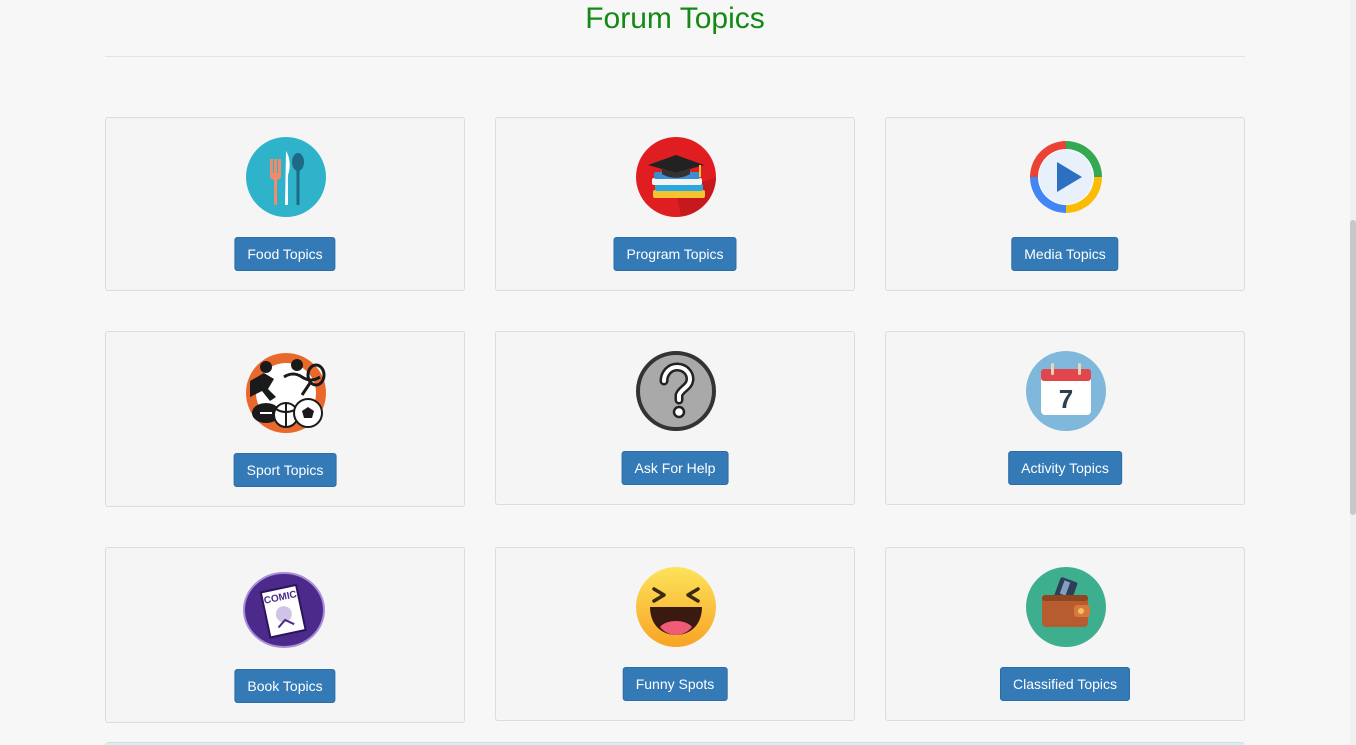  What do you see at coordinates (1066, 399) in the screenshot?
I see `calendar-day: 7` at bounding box center [1066, 399].